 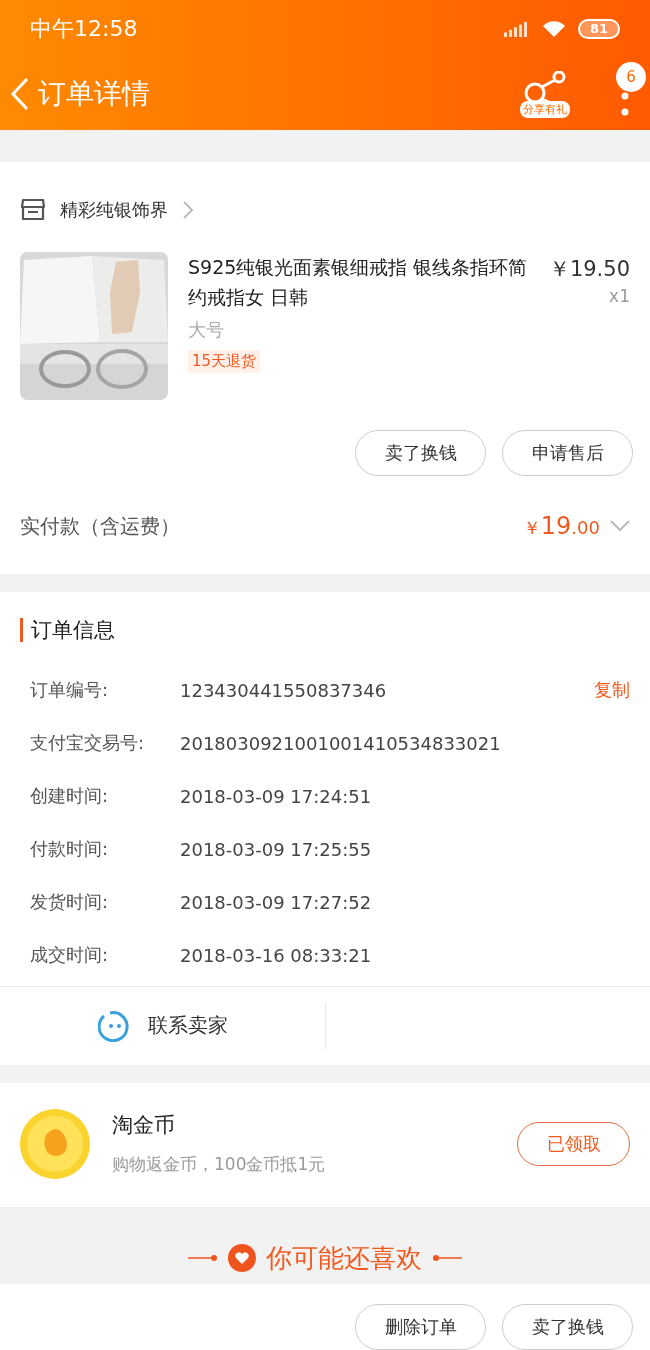 I want to click on status-time: 中午12:58, so click(x=84, y=29).